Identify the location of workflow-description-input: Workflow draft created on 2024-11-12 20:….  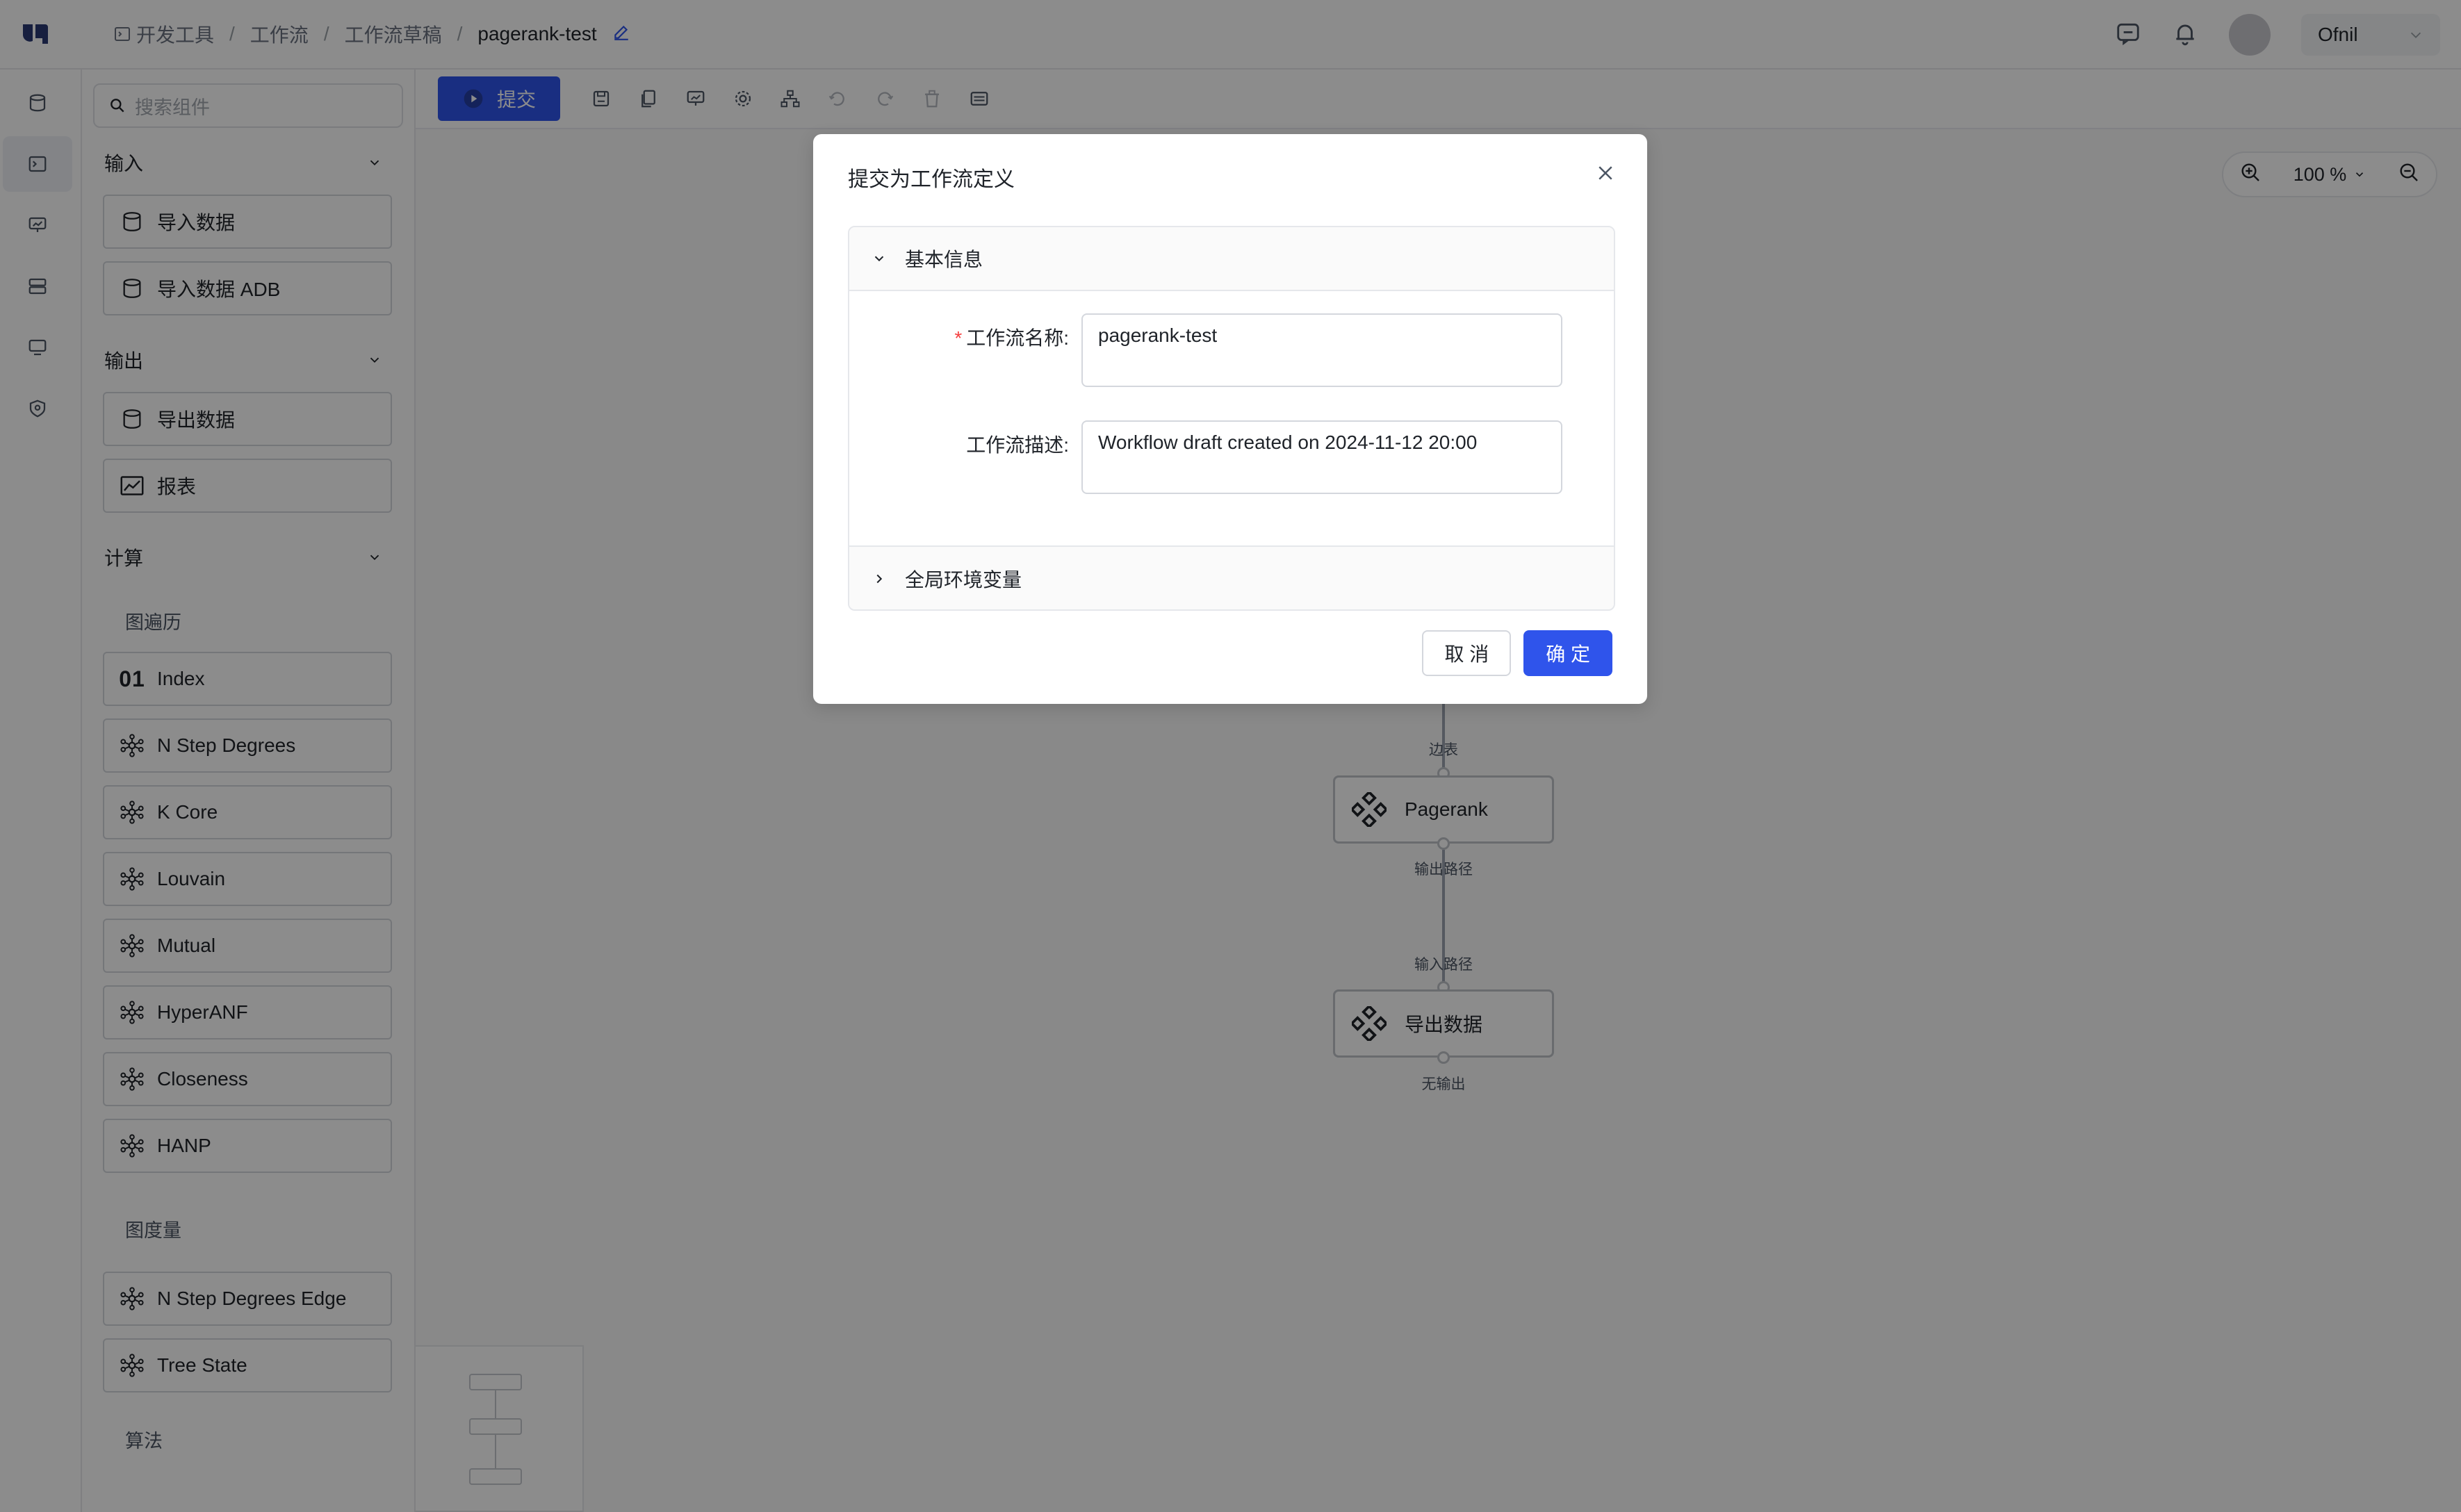
(1321, 457).